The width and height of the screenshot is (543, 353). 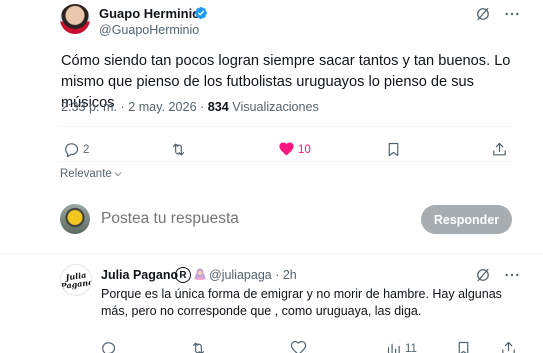 What do you see at coordinates (466, 219) in the screenshot?
I see `submit-reply-button: Responder` at bounding box center [466, 219].